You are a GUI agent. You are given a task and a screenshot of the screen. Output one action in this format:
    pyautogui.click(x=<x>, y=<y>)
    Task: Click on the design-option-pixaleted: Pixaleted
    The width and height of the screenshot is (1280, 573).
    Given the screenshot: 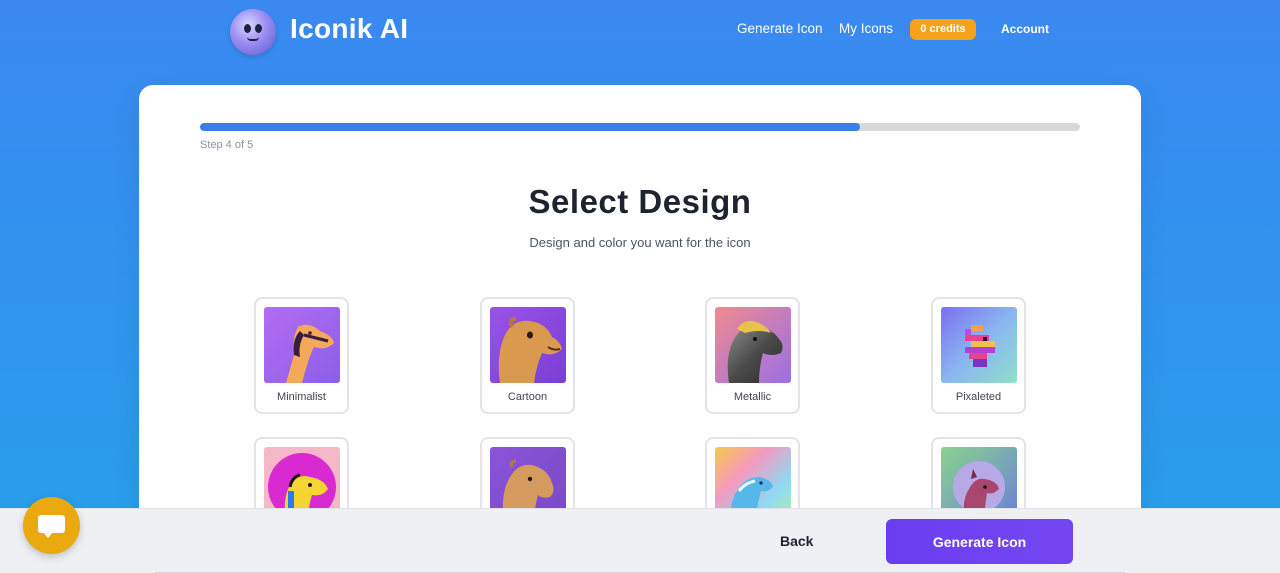 What is the action you would take?
    pyautogui.click(x=978, y=355)
    